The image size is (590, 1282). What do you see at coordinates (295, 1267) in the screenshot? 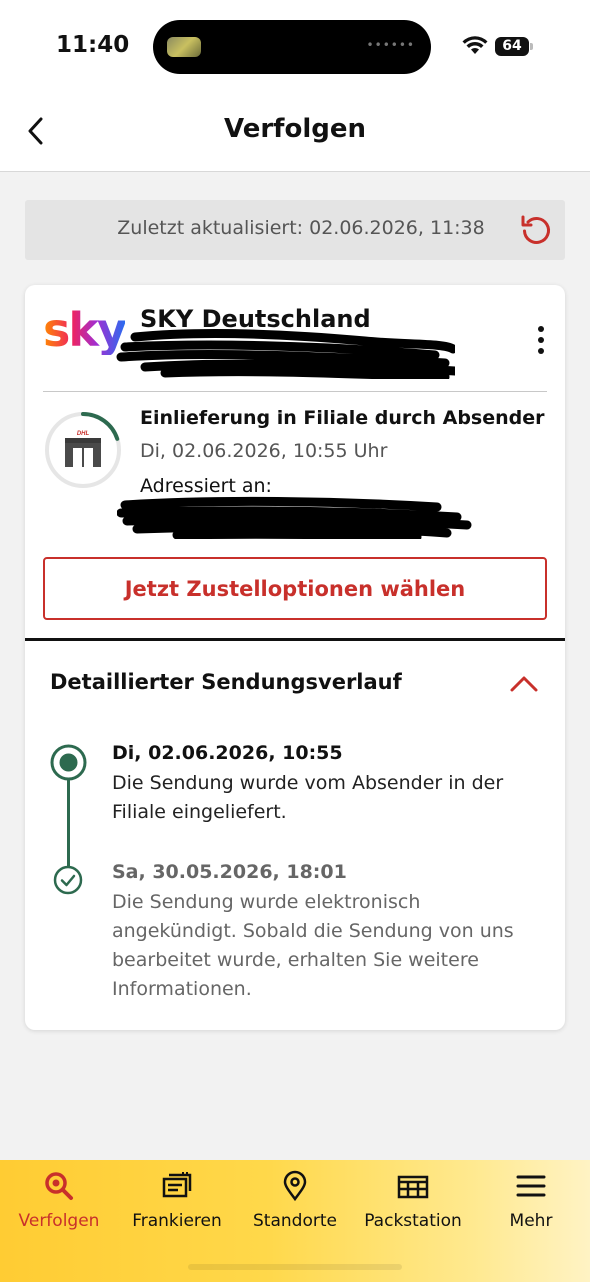
I see `home-indicator` at bounding box center [295, 1267].